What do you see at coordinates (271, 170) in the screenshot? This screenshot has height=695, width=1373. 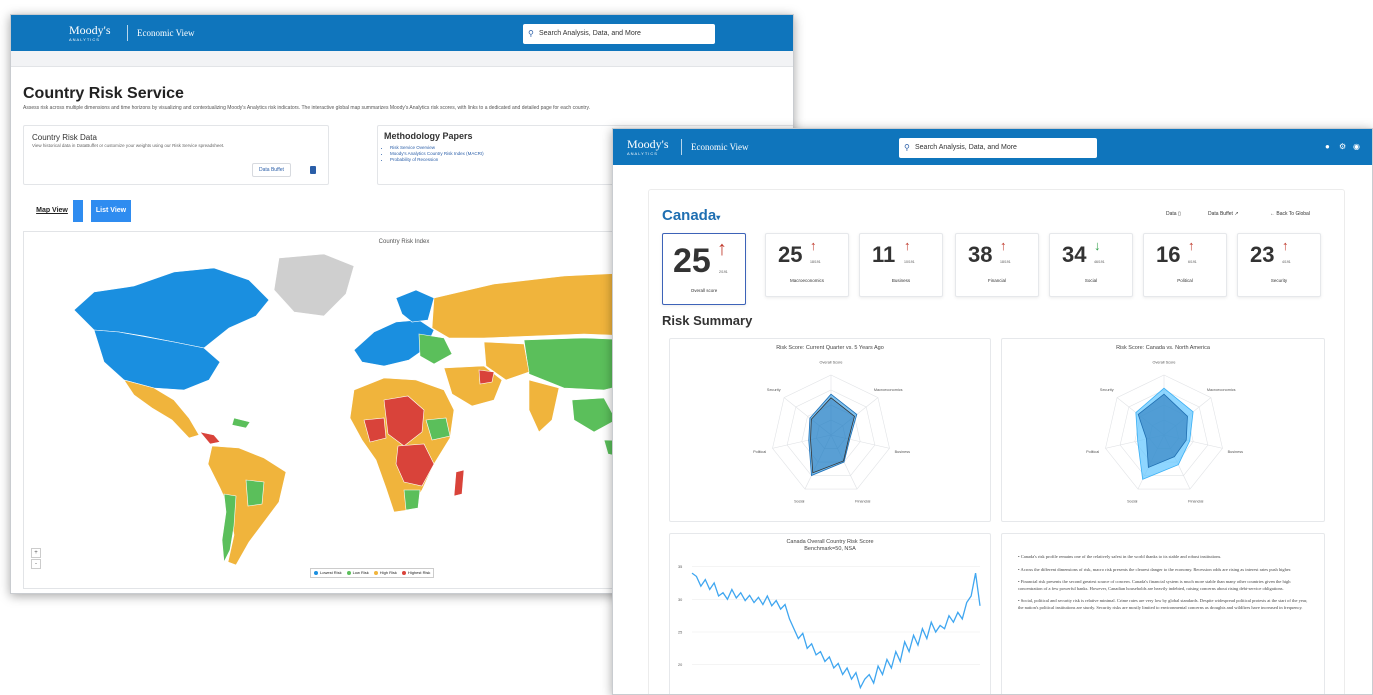 I see `data-buffet-button: Data Buffet` at bounding box center [271, 170].